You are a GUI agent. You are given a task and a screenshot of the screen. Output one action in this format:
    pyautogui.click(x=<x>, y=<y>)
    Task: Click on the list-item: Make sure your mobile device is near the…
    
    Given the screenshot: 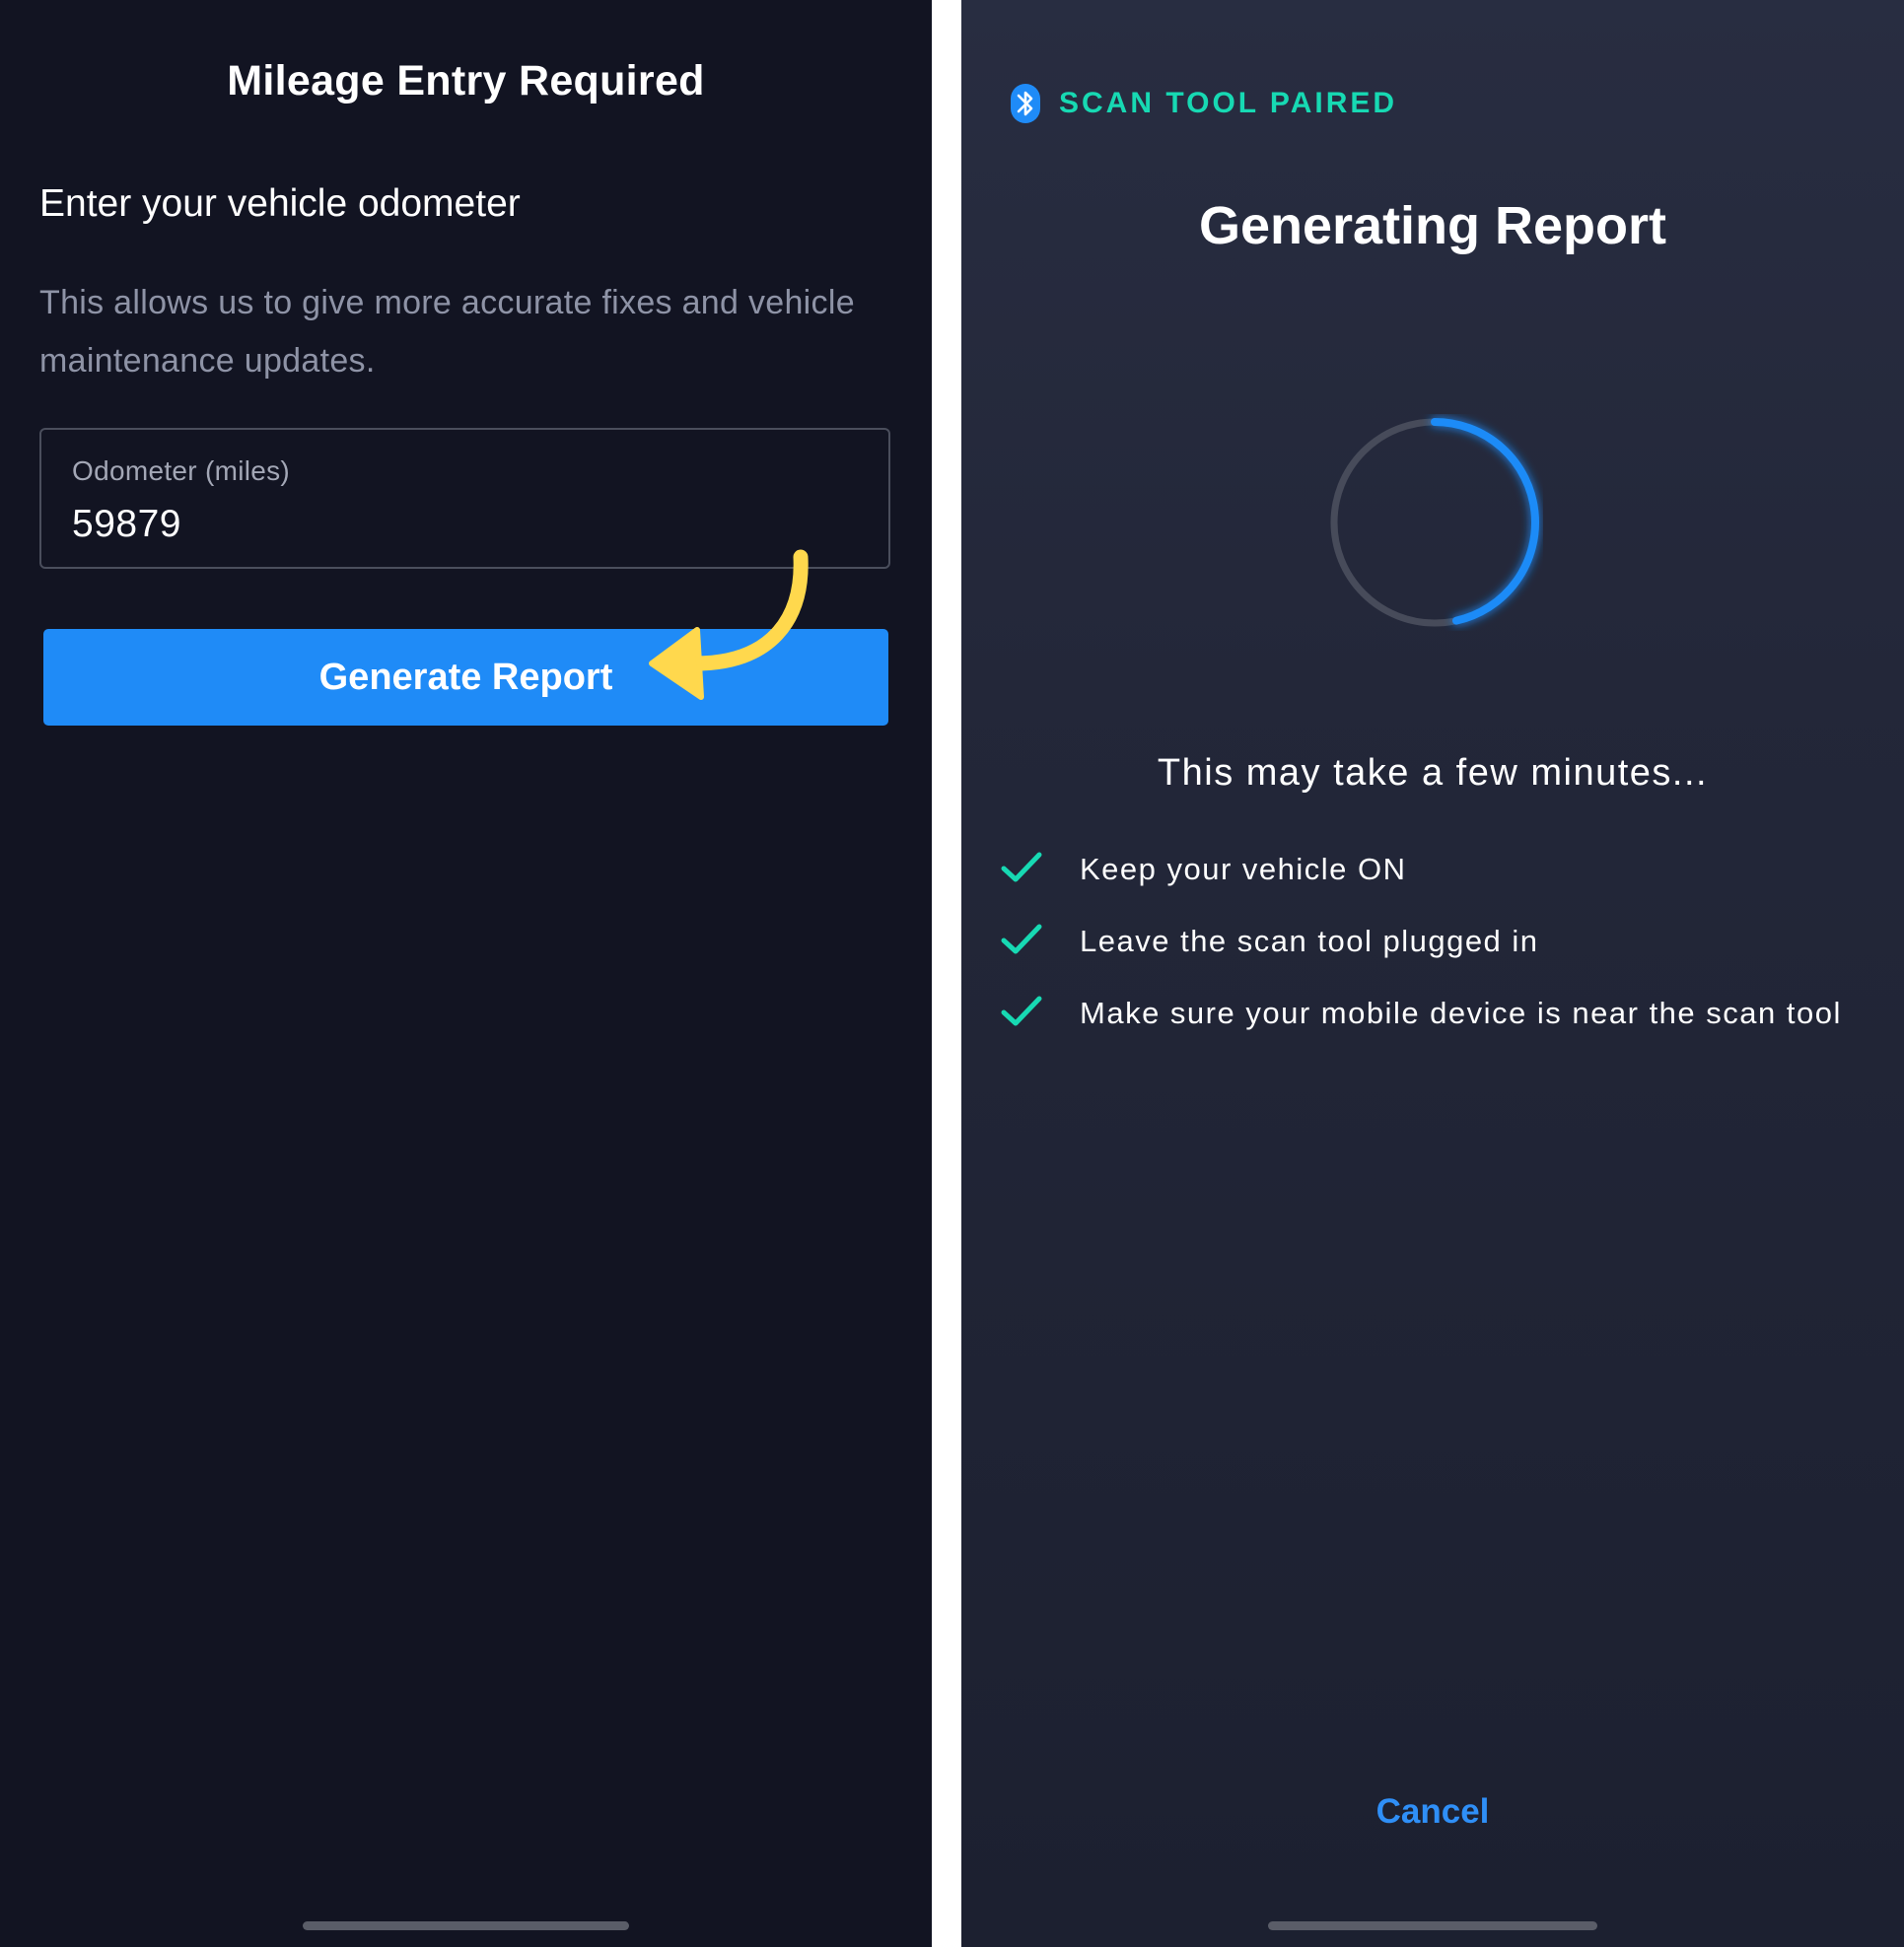 What is the action you would take?
    pyautogui.click(x=1435, y=1013)
    